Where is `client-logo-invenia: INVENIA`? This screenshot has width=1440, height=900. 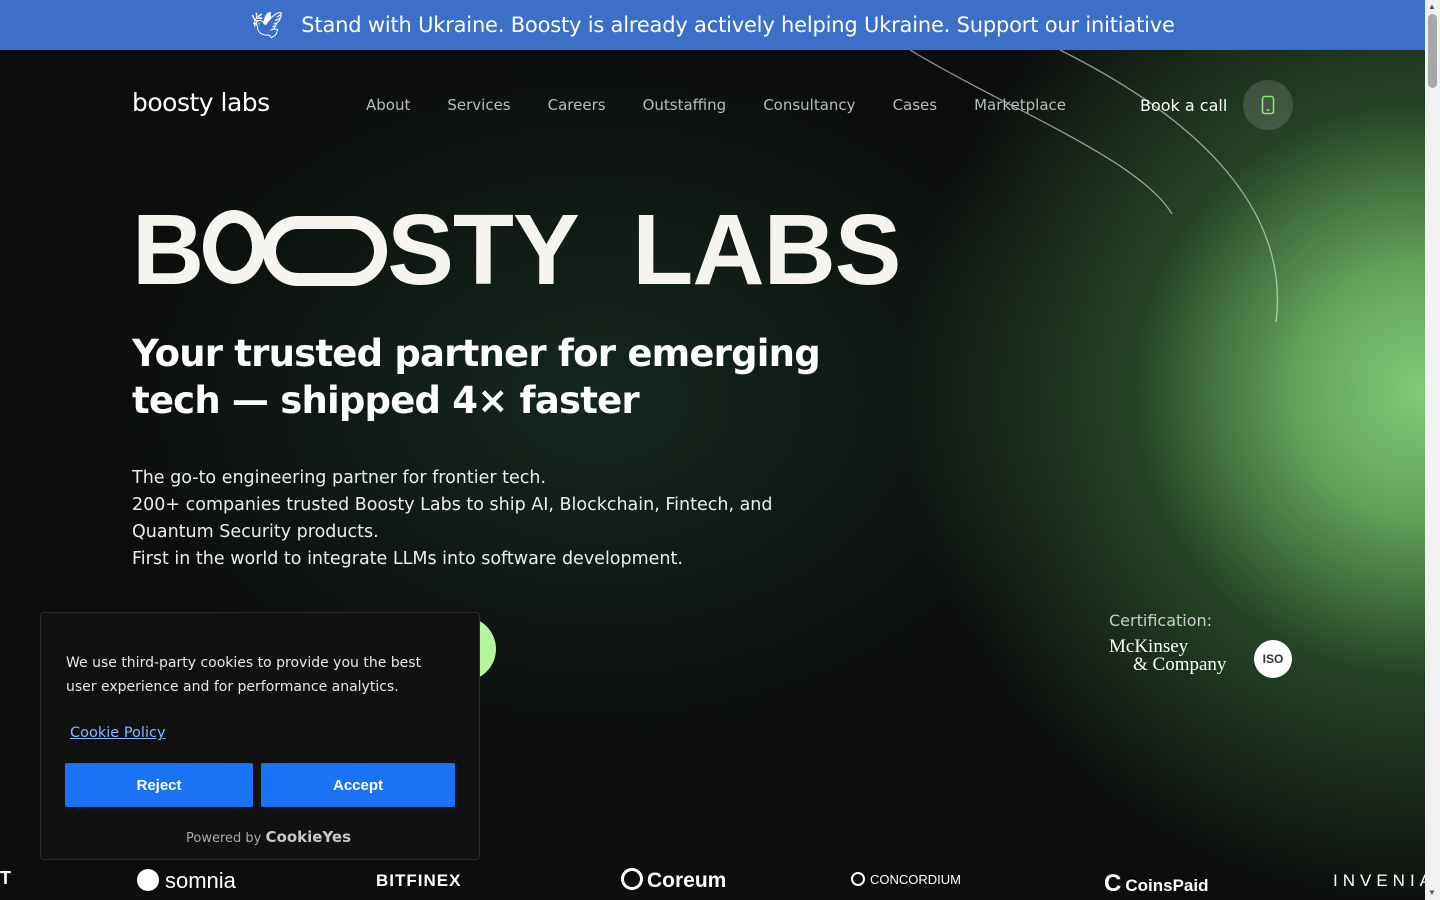
client-logo-invenia: INVENIA is located at coordinates (1385, 880).